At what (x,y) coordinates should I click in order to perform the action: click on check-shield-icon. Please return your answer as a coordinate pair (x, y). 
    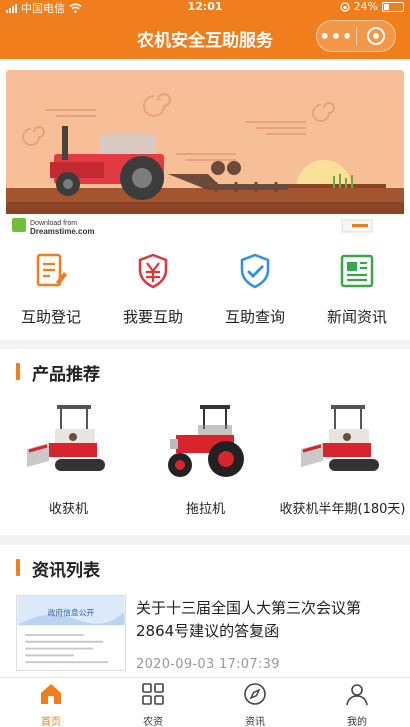
    Looking at the image, I should click on (255, 271).